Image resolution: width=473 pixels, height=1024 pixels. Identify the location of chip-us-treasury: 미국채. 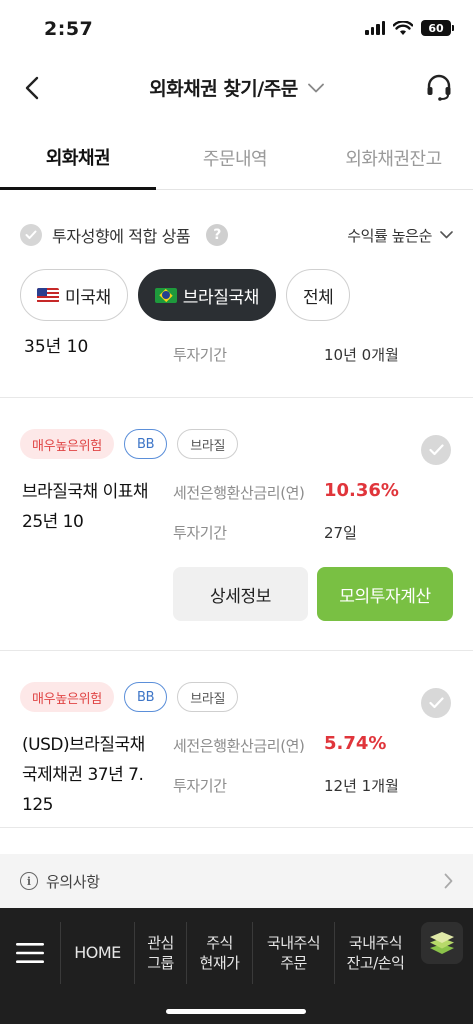
(74, 295).